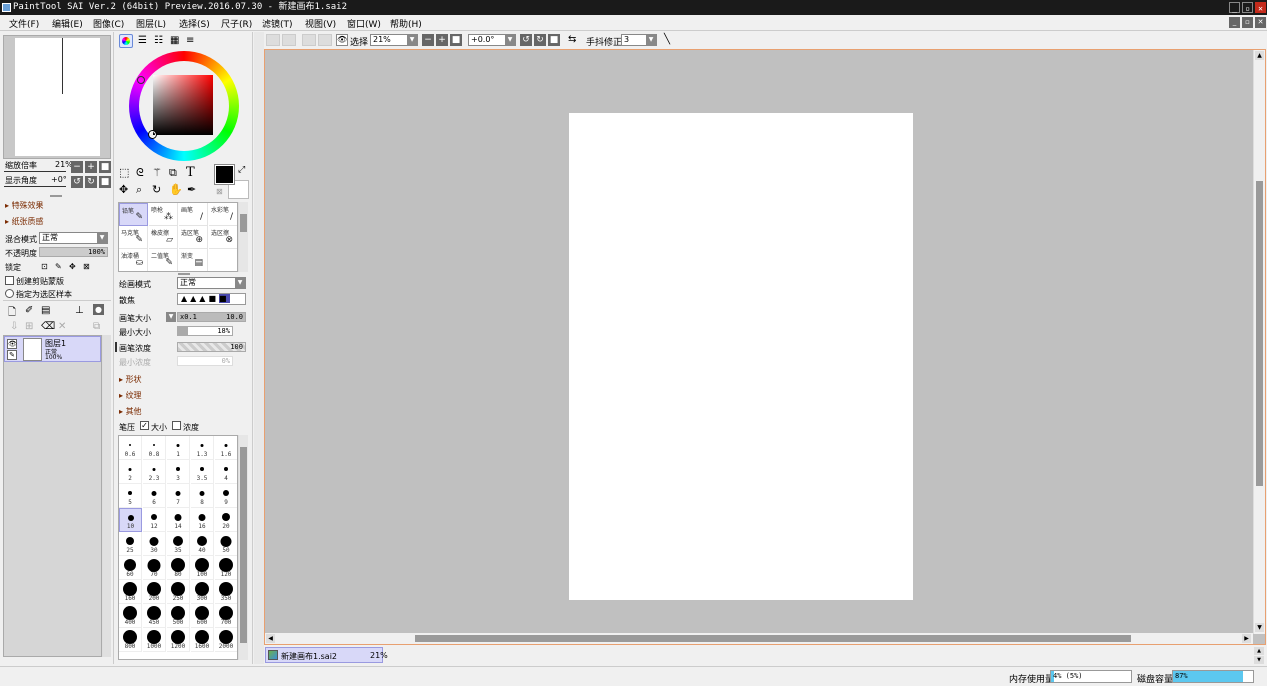  What do you see at coordinates (211, 283) in the screenshot?
I see `draw-mode-select: 正常 ▼` at bounding box center [211, 283].